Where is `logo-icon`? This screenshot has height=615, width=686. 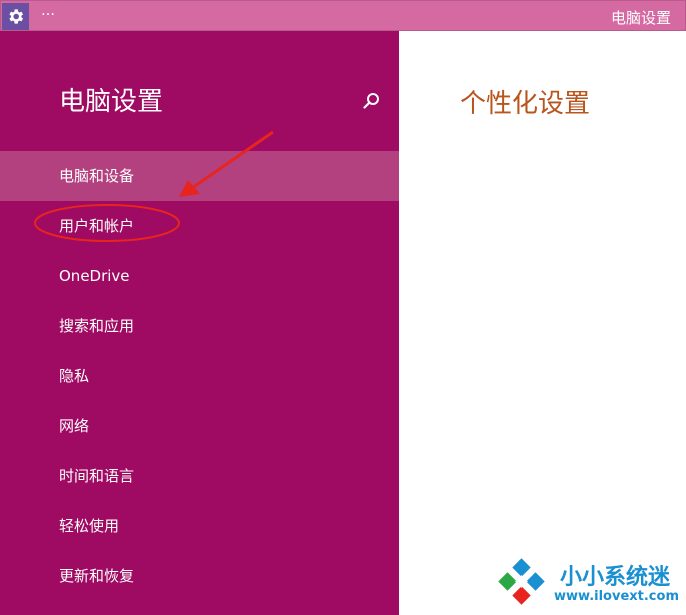
logo-icon is located at coordinates (521, 581).